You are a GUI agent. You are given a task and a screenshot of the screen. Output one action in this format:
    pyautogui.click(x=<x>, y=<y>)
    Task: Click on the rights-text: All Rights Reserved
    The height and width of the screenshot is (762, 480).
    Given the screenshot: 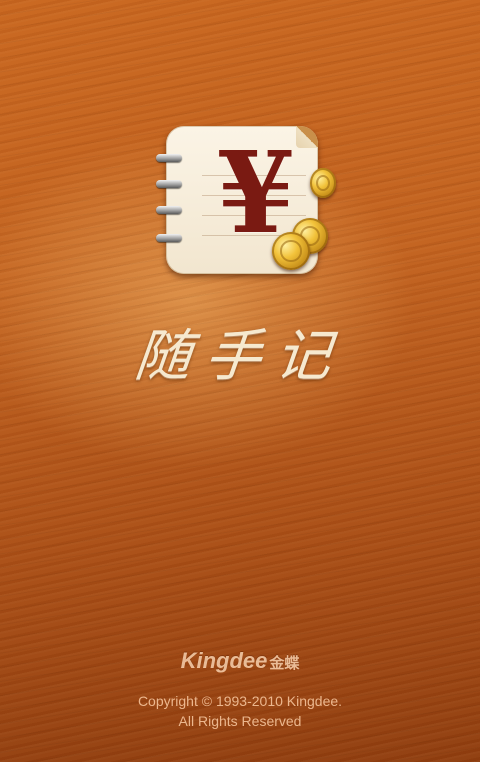 What is the action you would take?
    pyautogui.click(x=240, y=721)
    